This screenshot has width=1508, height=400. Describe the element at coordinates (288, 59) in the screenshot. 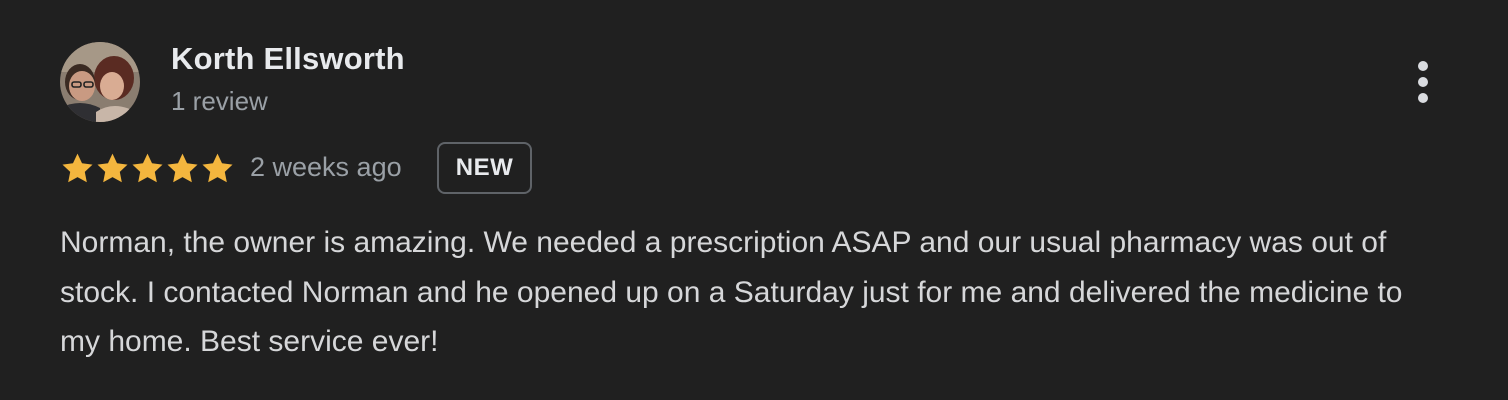

I see `reviewer-name: Korth Ellsworth` at that location.